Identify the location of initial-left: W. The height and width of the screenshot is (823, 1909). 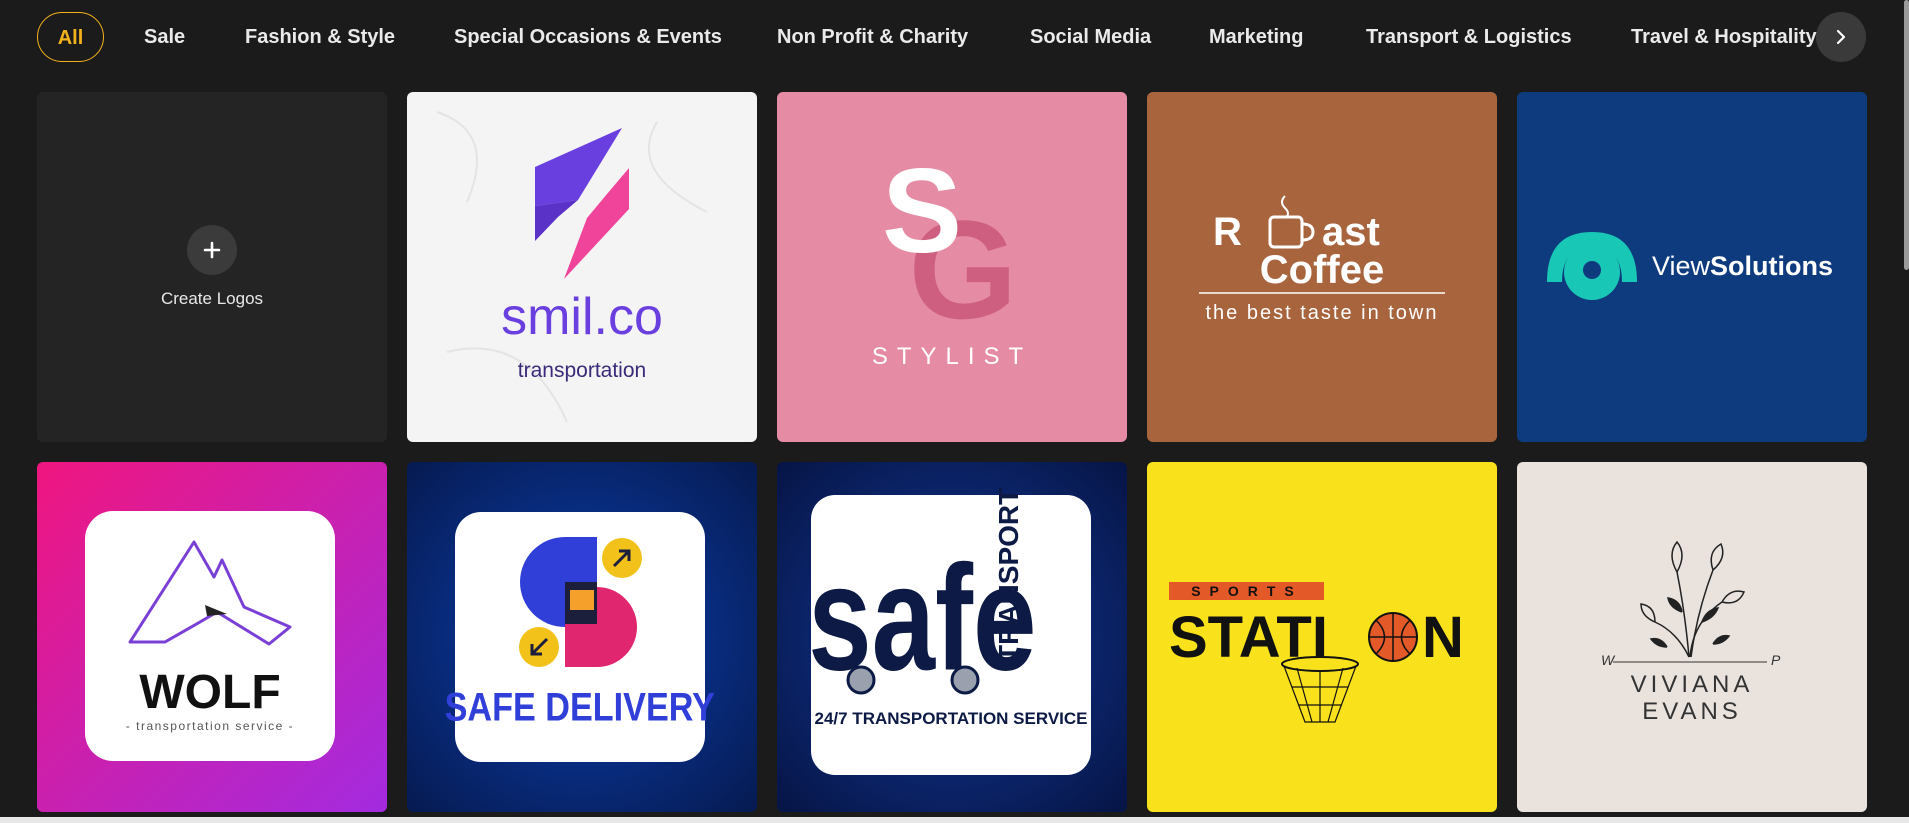
(1608, 660).